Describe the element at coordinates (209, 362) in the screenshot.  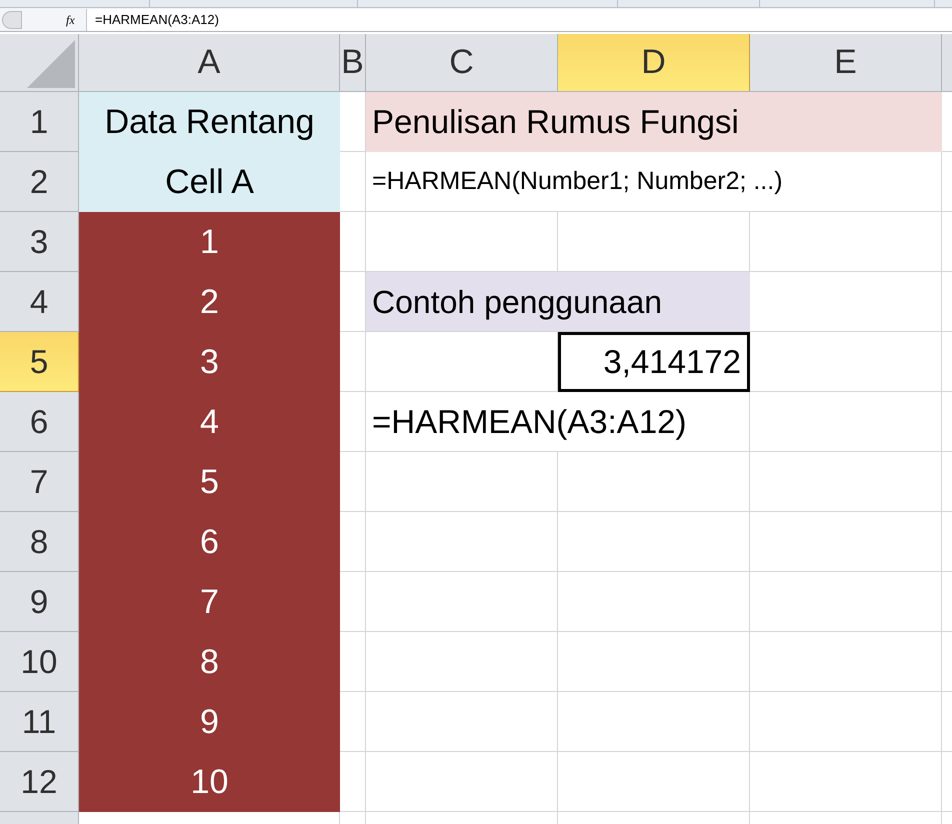
I see `value-cell: 3` at that location.